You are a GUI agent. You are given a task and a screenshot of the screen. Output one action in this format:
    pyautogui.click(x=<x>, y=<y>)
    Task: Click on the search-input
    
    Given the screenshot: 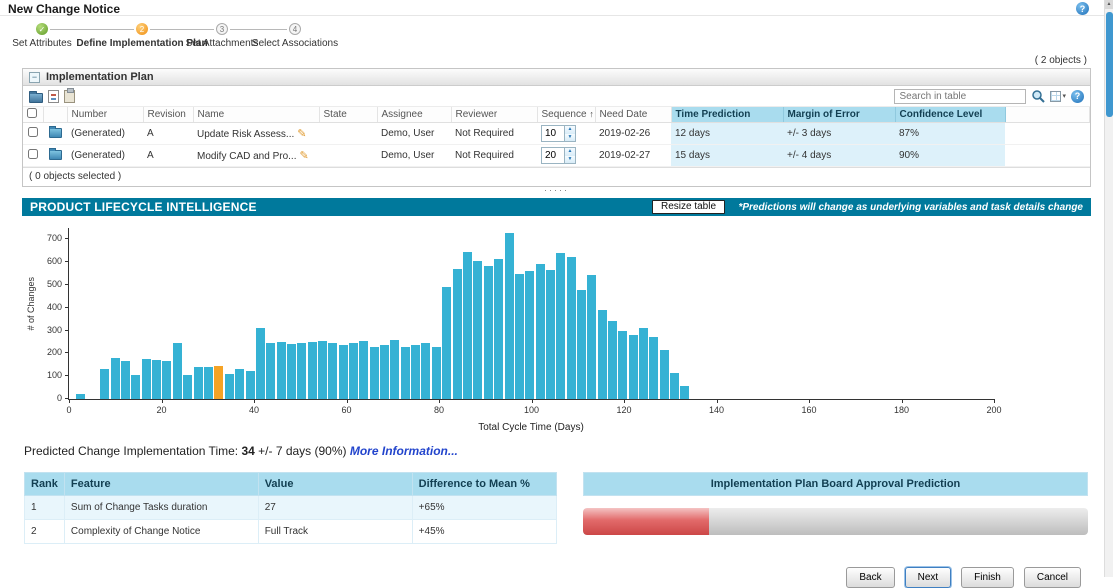 What is the action you would take?
    pyautogui.click(x=960, y=96)
    